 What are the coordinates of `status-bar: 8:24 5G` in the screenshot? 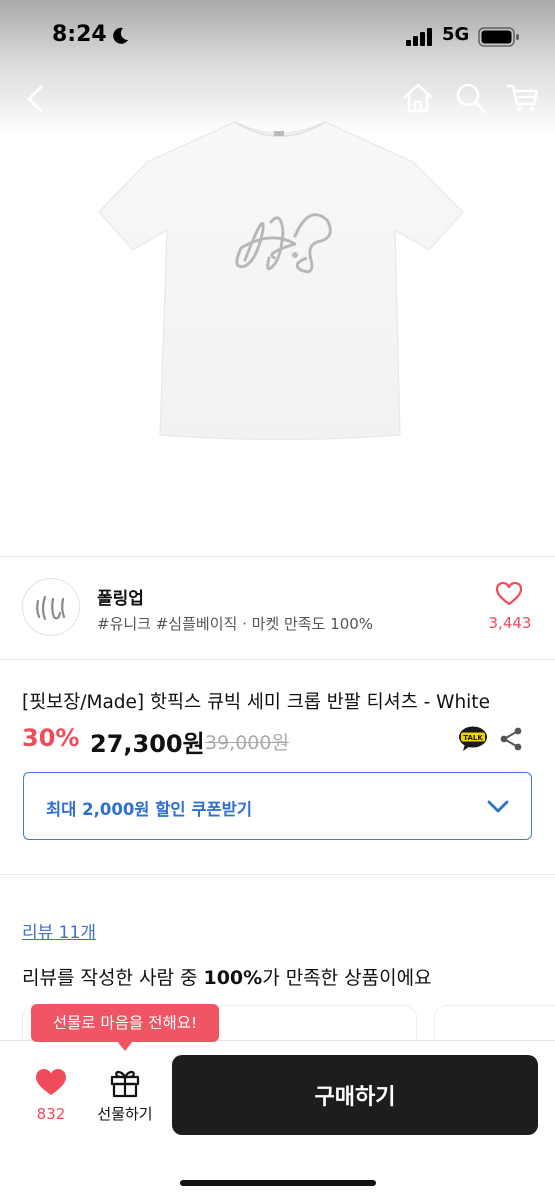 It's located at (277, 38).